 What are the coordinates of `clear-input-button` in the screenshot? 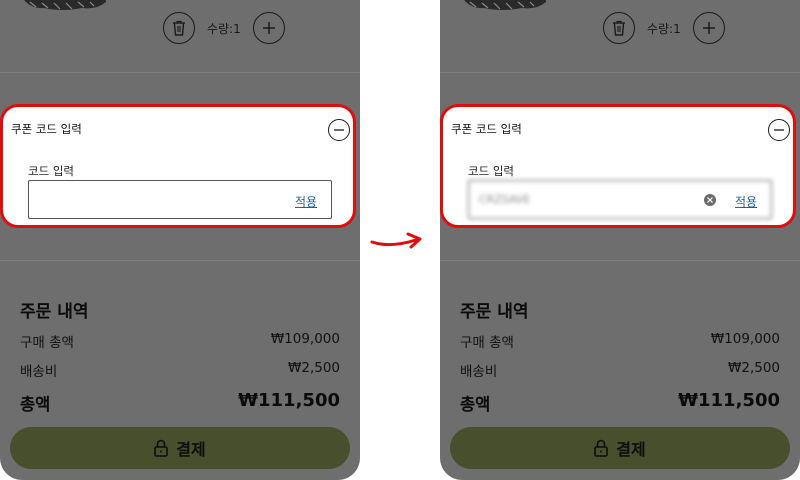 It's located at (710, 200).